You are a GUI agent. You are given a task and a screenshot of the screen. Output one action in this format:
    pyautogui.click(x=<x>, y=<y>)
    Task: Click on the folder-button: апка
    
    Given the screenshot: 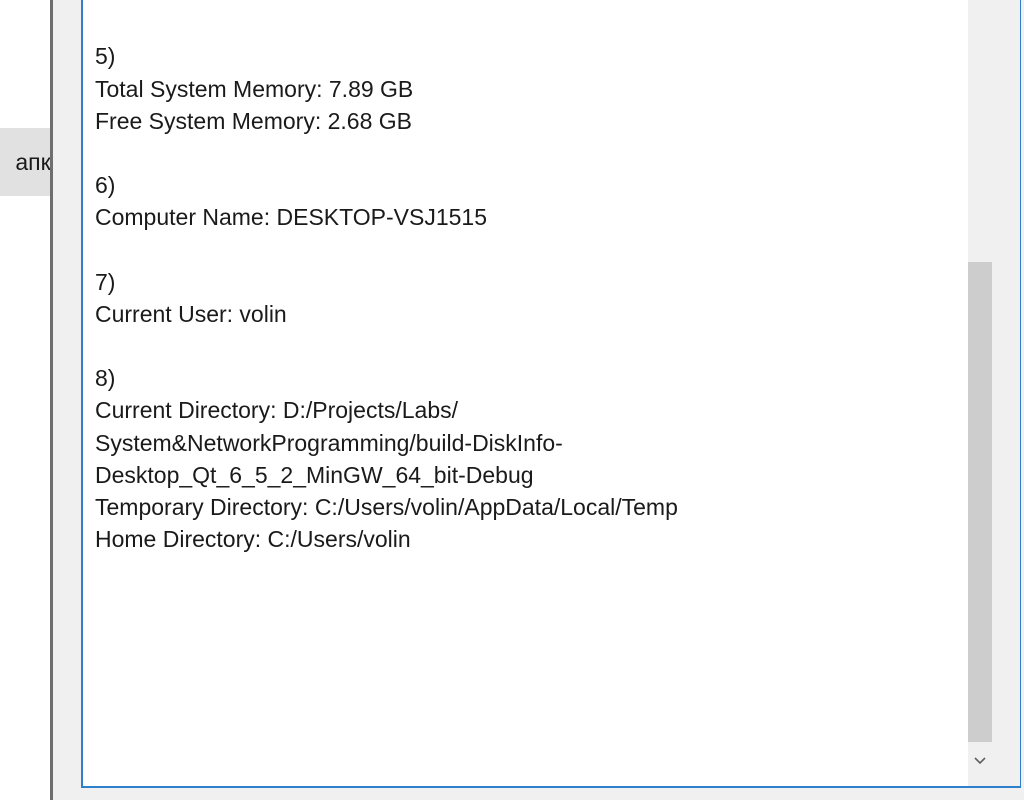 What is the action you would take?
    pyautogui.click(x=25, y=162)
    